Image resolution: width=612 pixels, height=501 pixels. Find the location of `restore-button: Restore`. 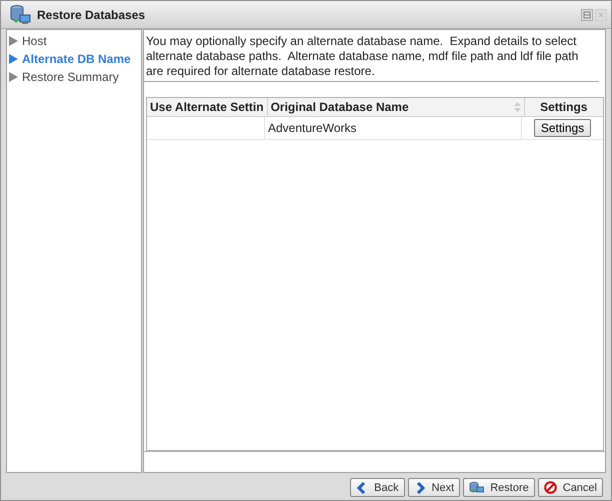

restore-button: Restore is located at coordinates (499, 487).